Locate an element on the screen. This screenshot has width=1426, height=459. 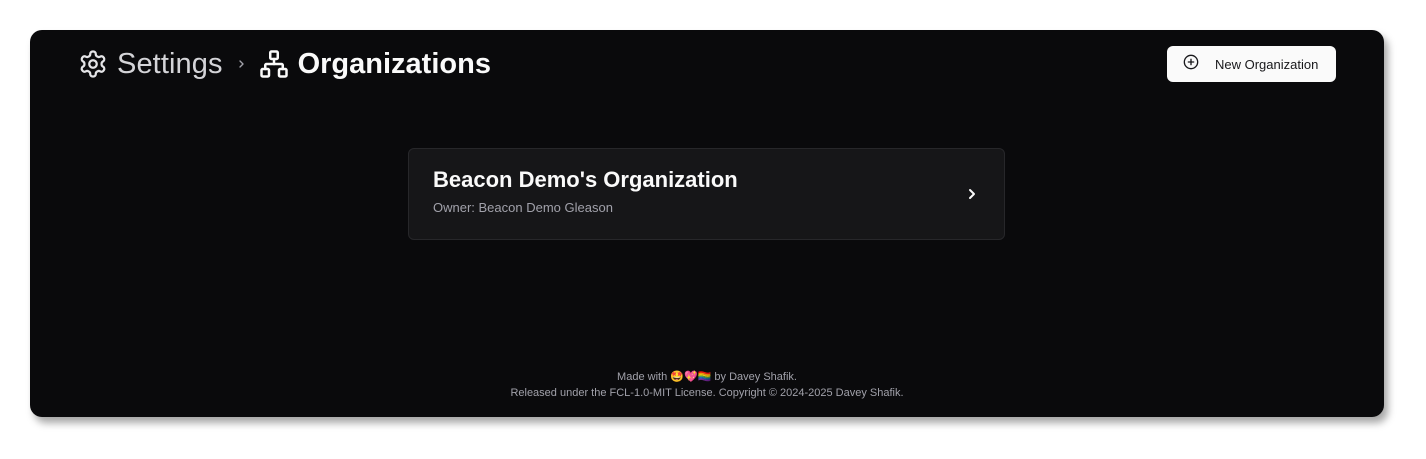
breadcrumb-settings: Settings is located at coordinates (150, 64).